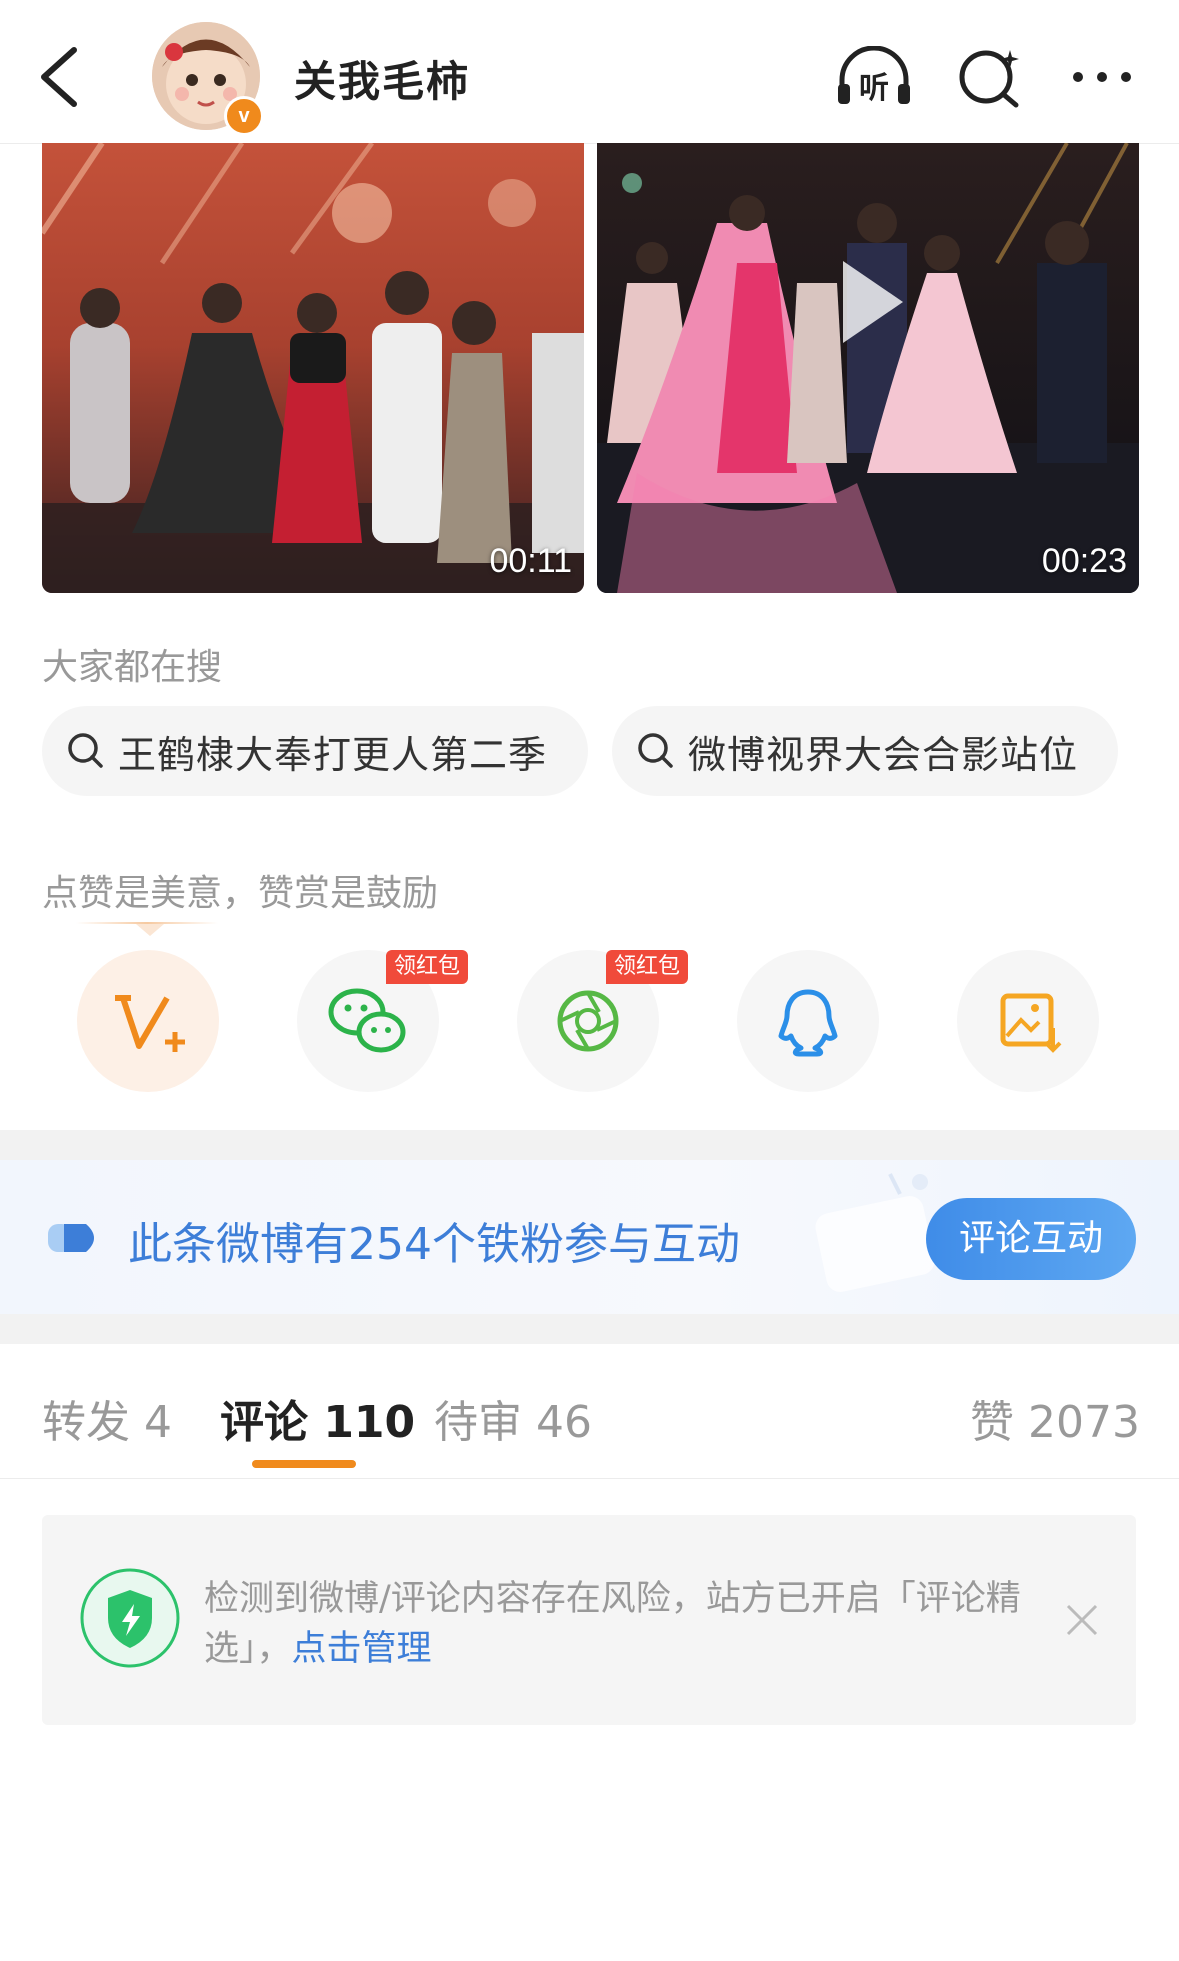  I want to click on close-icon, so click(1082, 1620).